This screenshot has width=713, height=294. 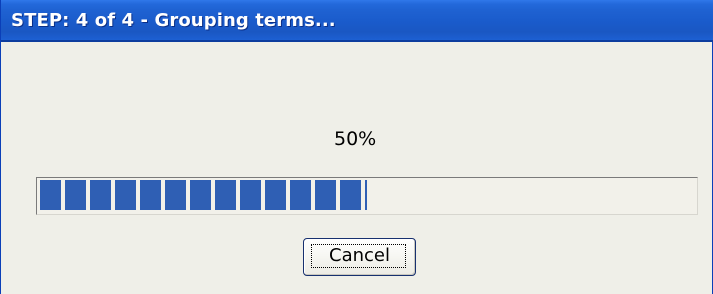 What do you see at coordinates (355, 139) in the screenshot?
I see `progress-percent-label: 50%` at bounding box center [355, 139].